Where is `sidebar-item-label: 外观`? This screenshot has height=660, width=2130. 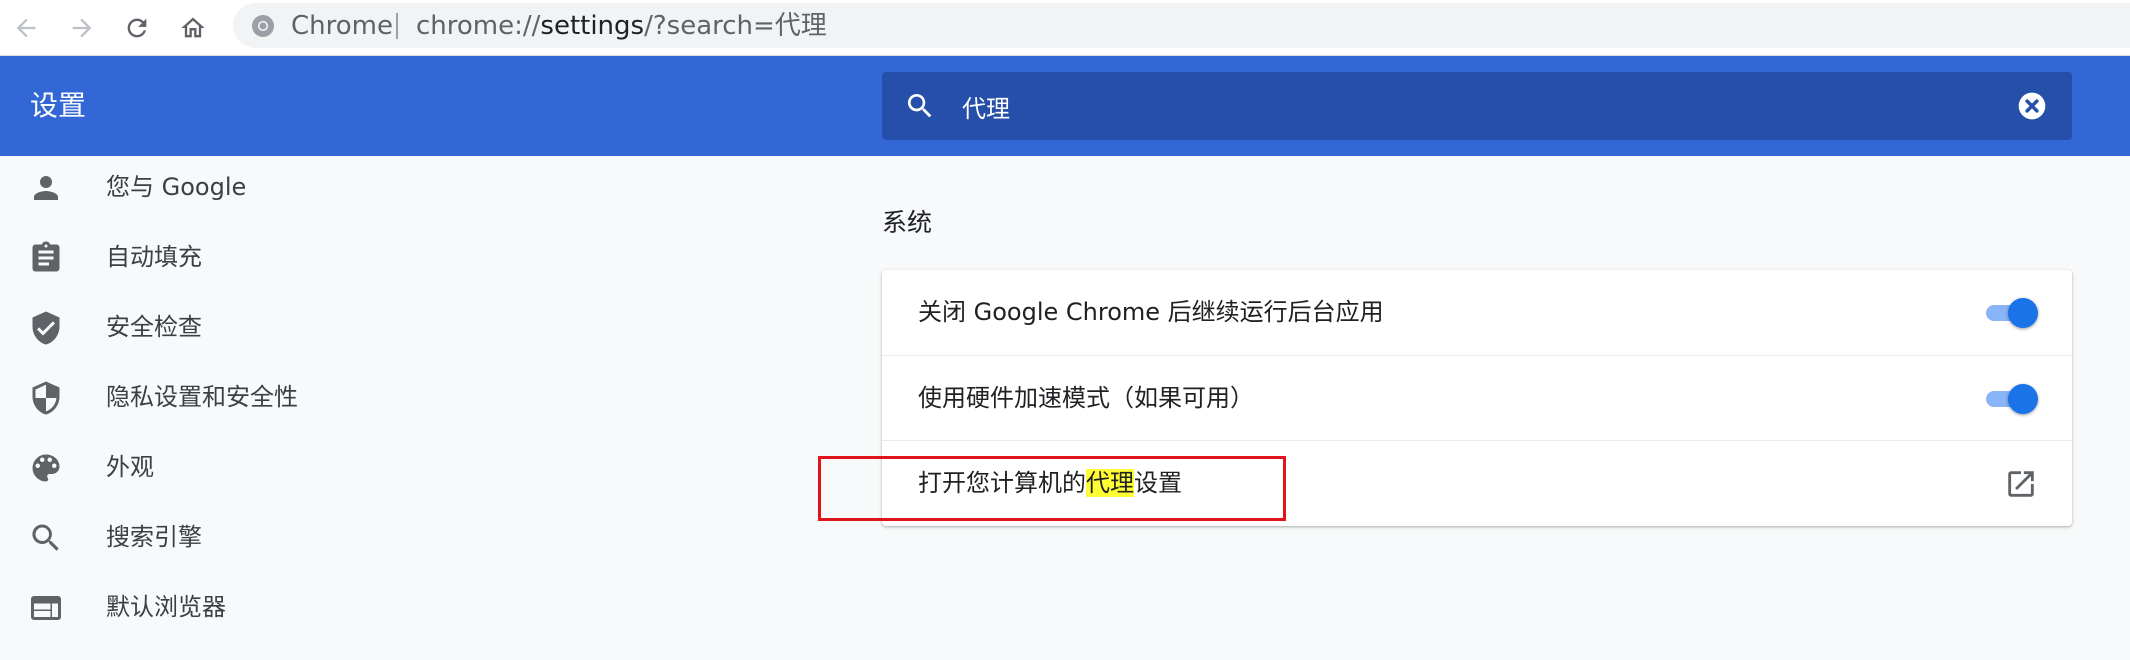
sidebar-item-label: 外观 is located at coordinates (130, 467).